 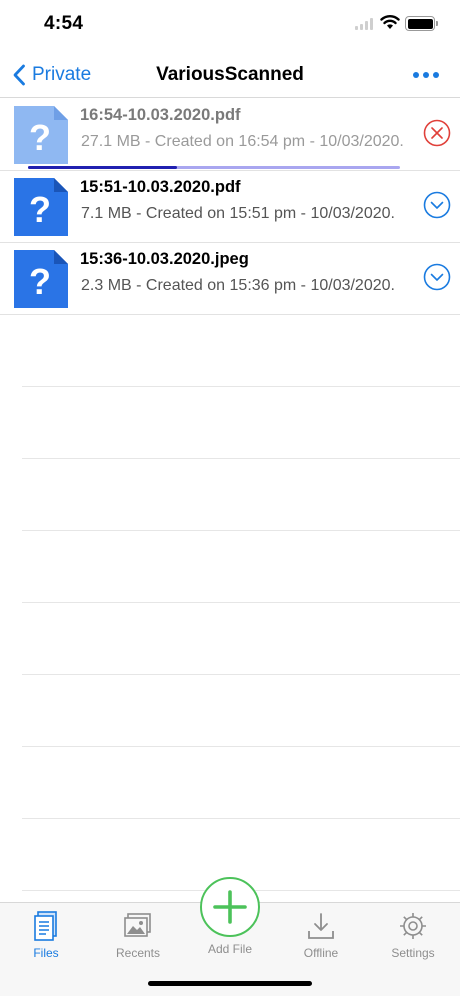 I want to click on tab-recents-label: Recents, so click(x=138, y=953).